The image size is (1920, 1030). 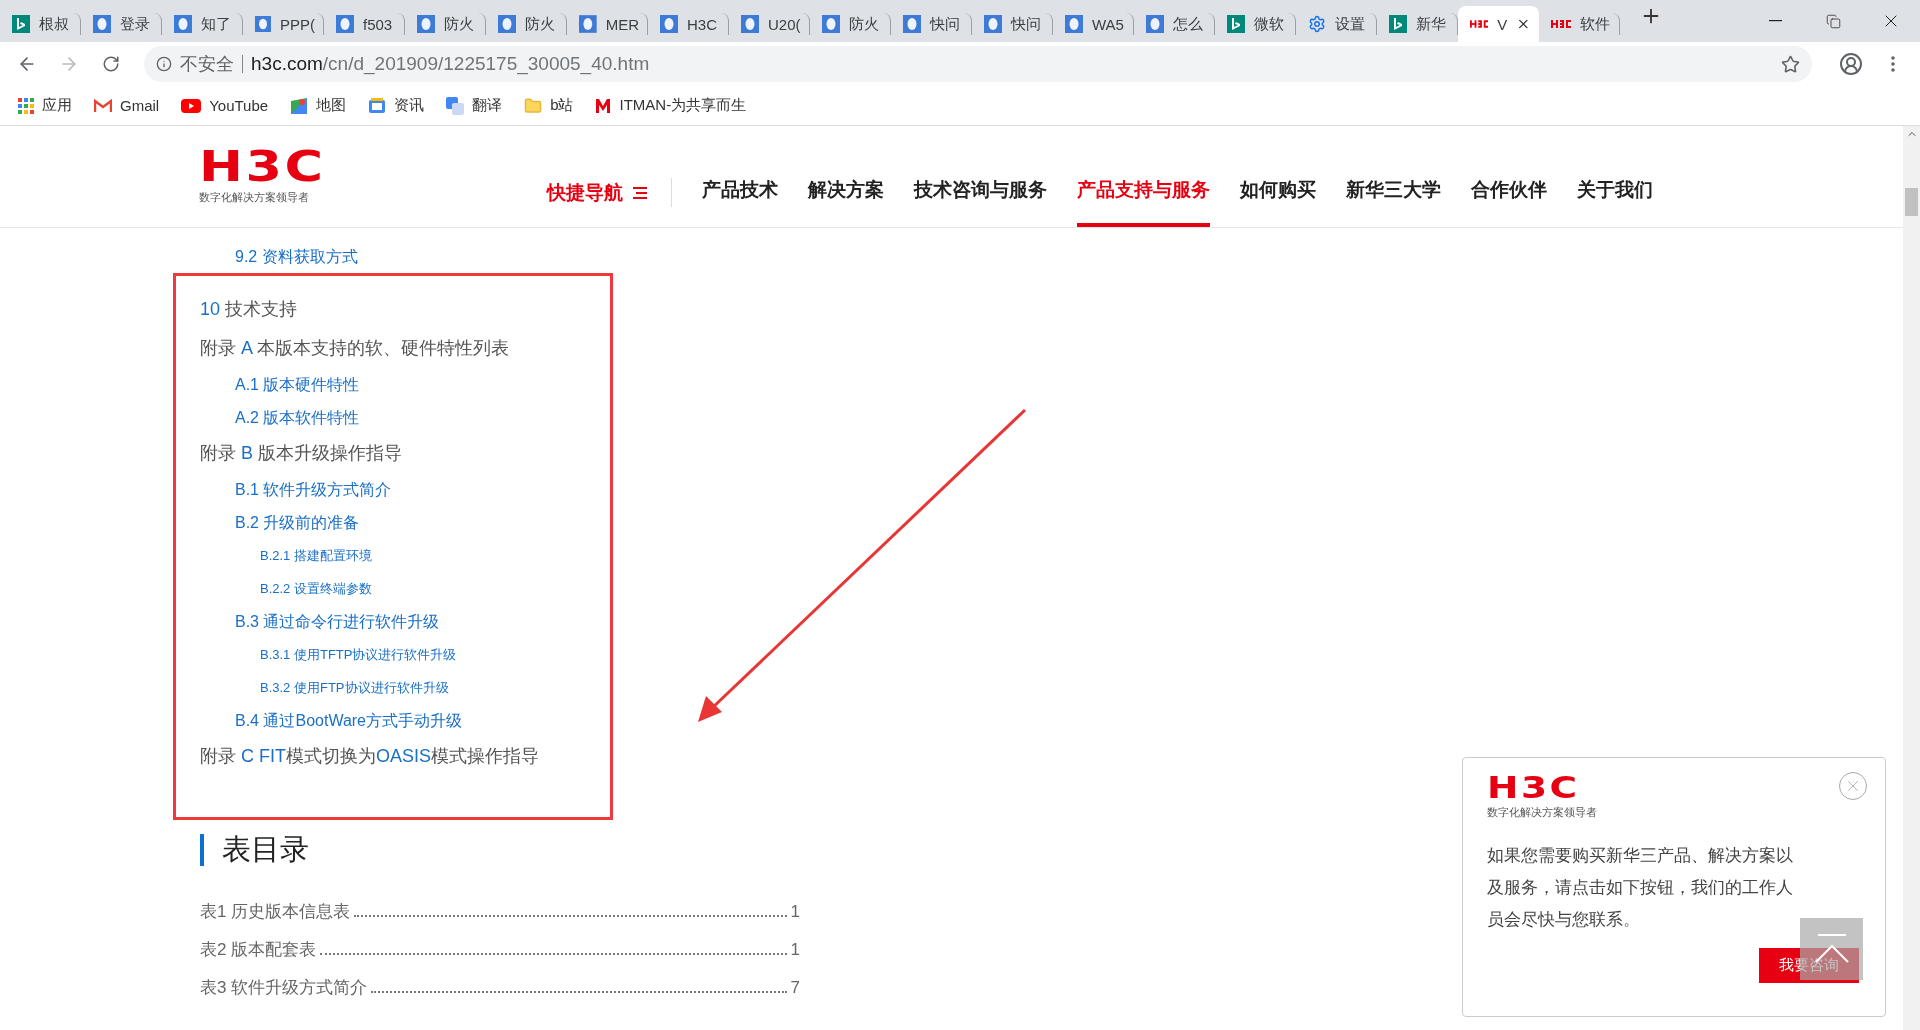 I want to click on table-link: 表1 历史版本信息表, so click(x=275, y=911).